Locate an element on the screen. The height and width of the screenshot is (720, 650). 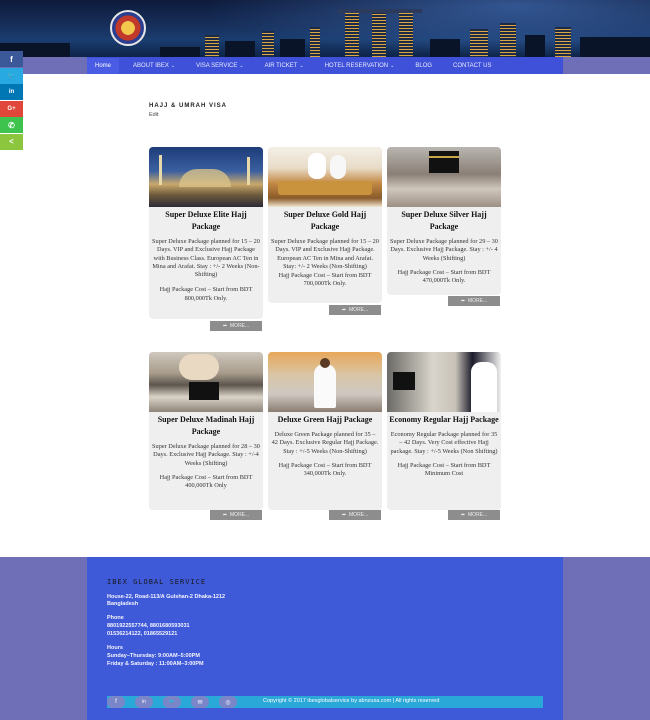
footer-phone: 8801922557744, 8801680593031 is located at coordinates (148, 626).